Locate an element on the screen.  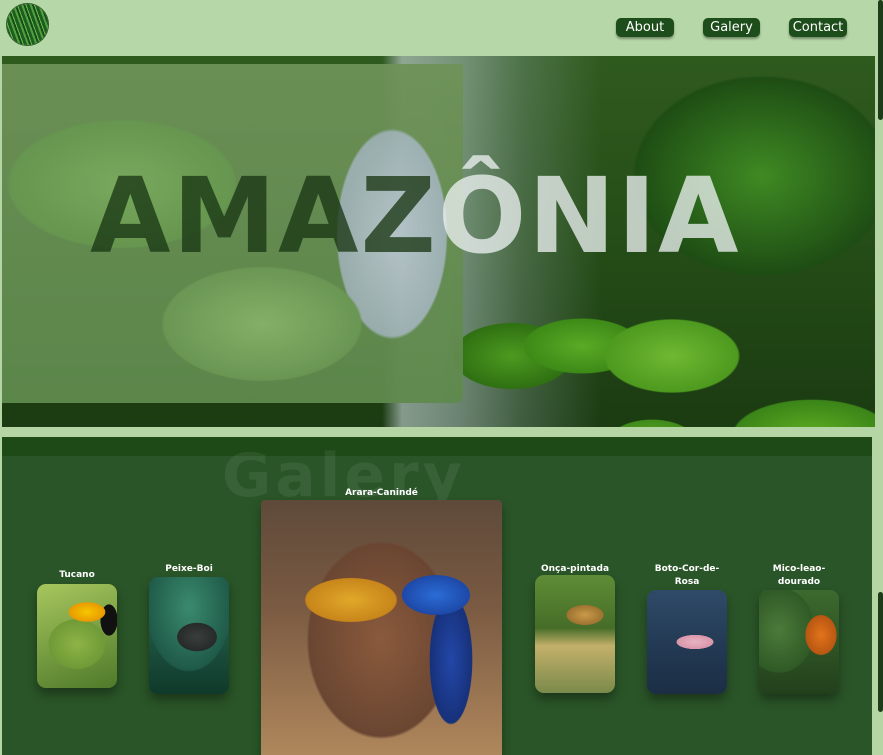
gallery-card-tucano: Tucano is located at coordinates (77, 629).